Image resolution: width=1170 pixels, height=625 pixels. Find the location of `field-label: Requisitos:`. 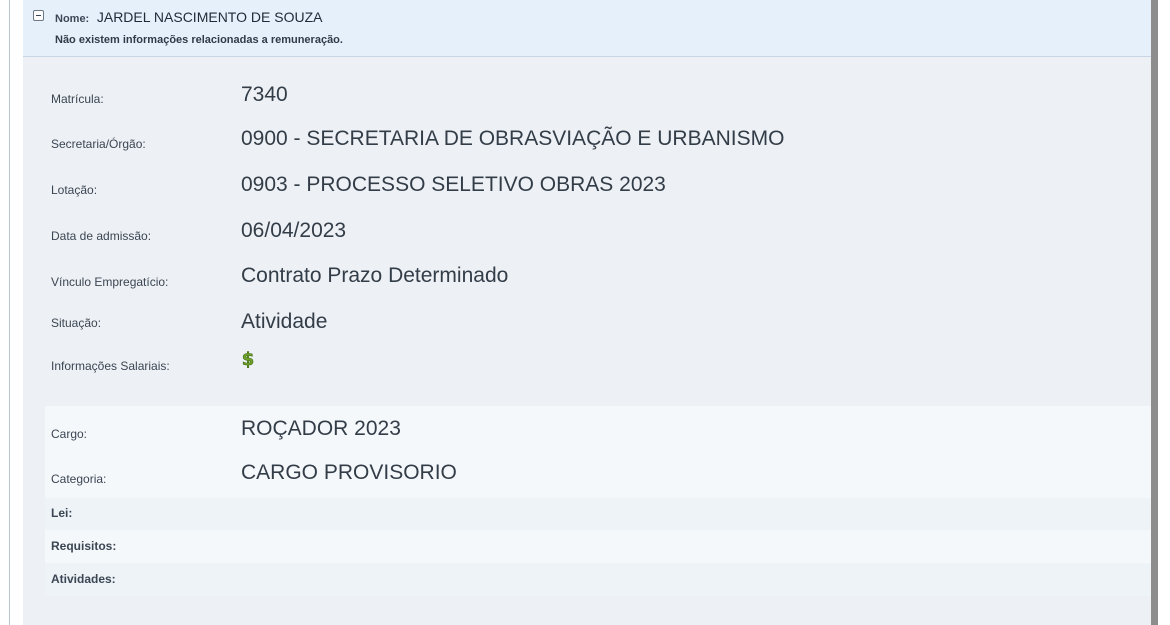

field-label: Requisitos: is located at coordinates (84, 546).